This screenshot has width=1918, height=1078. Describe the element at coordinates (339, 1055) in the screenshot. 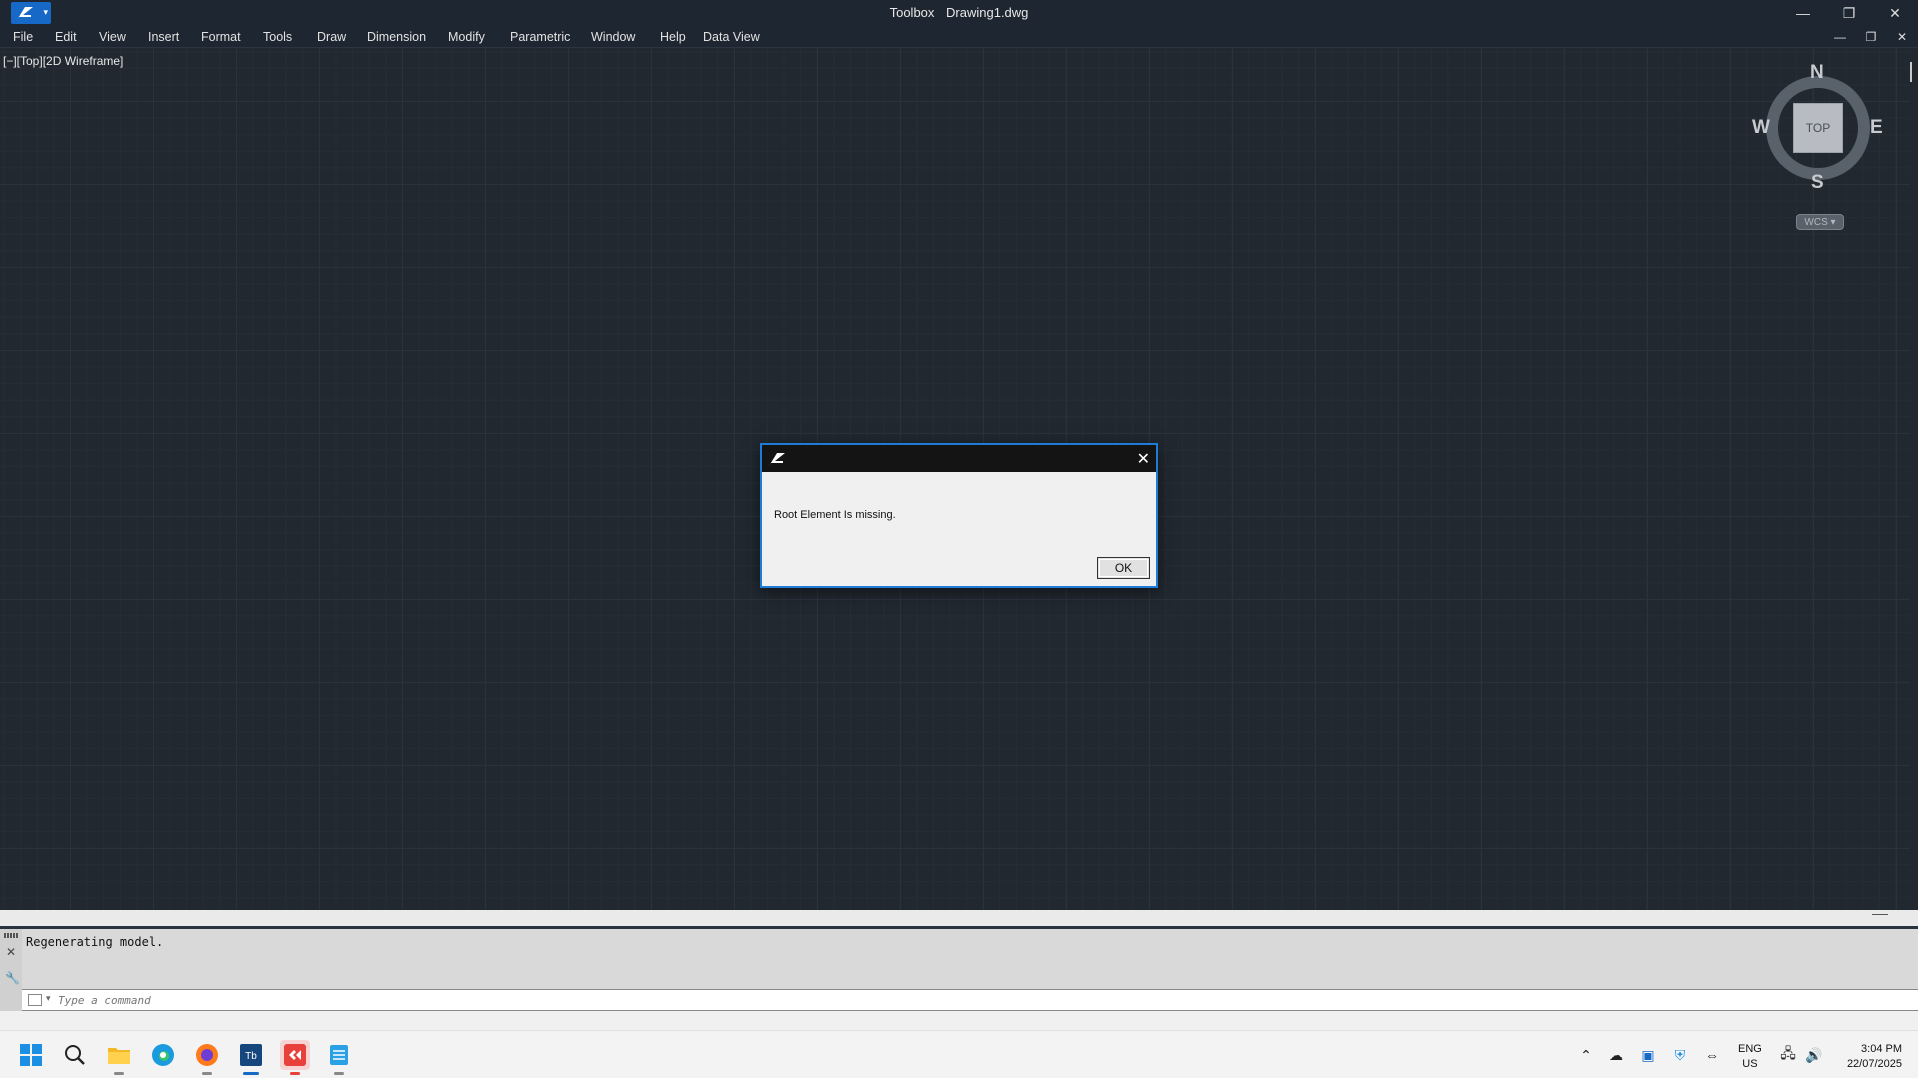

I see `notepad-icon` at that location.